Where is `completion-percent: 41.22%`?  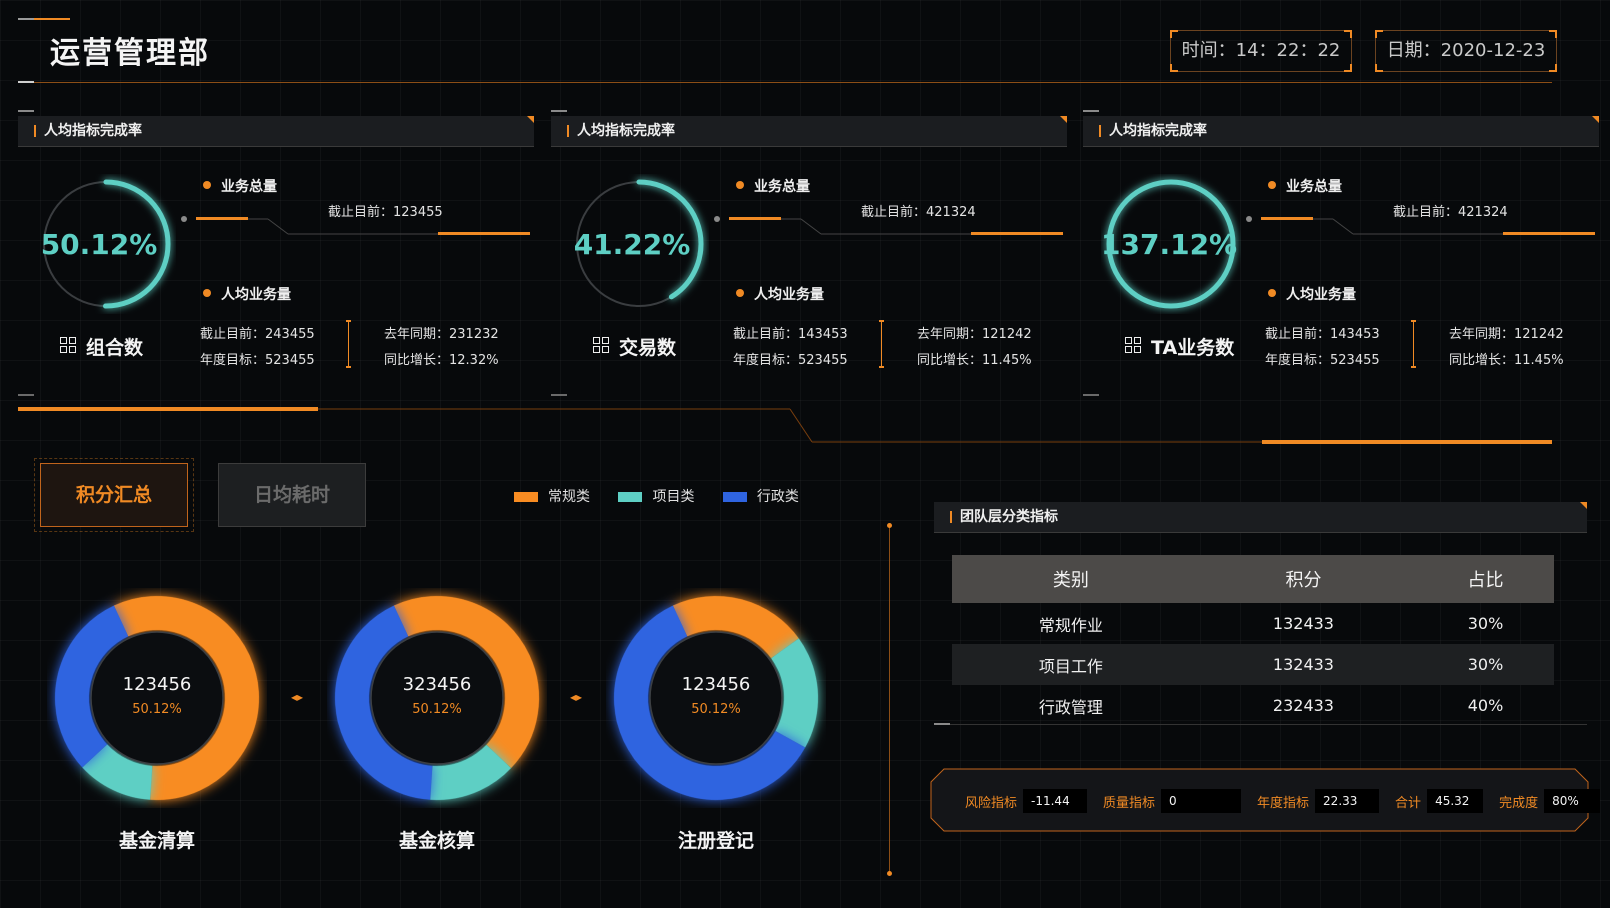 completion-percent: 41.22% is located at coordinates (632, 244).